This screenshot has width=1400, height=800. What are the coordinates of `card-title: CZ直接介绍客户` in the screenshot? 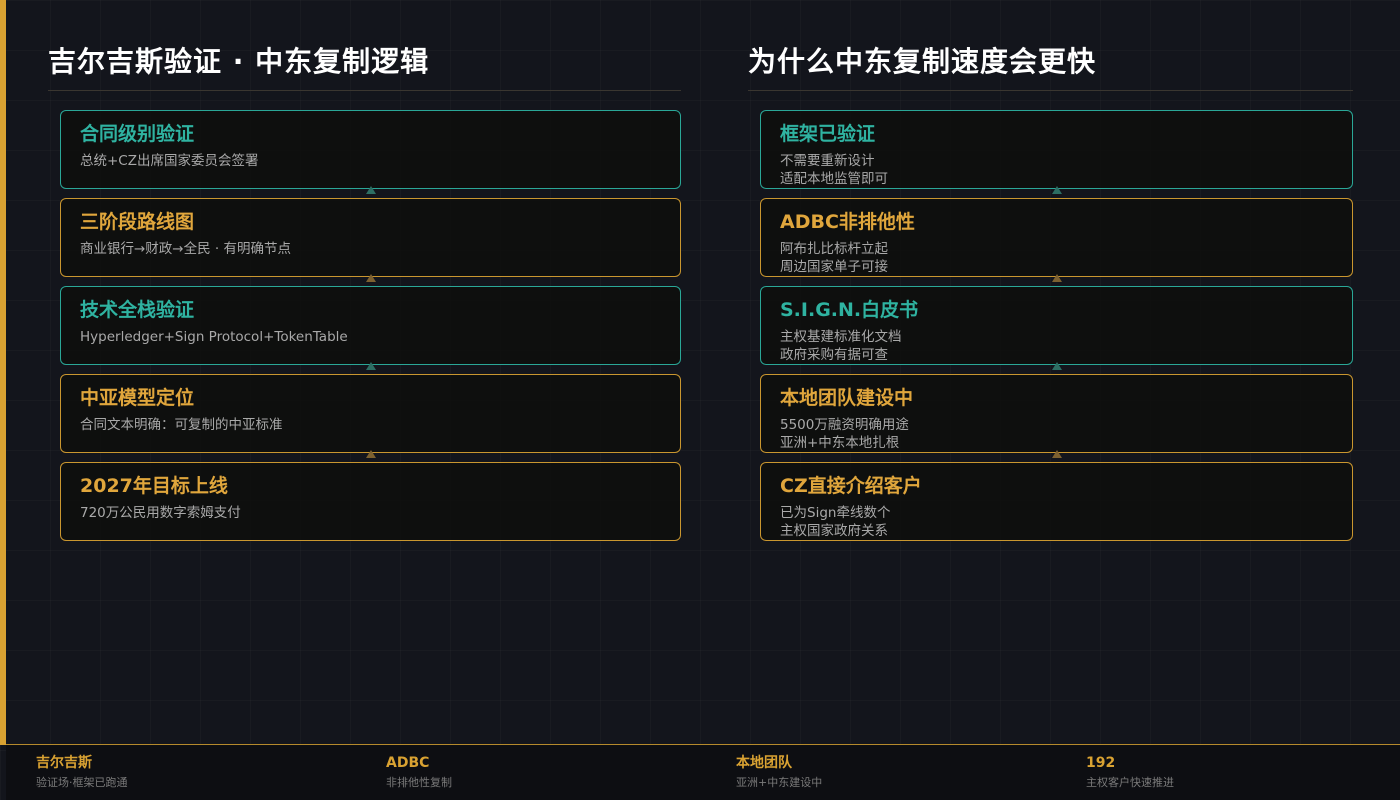 It's located at (851, 486).